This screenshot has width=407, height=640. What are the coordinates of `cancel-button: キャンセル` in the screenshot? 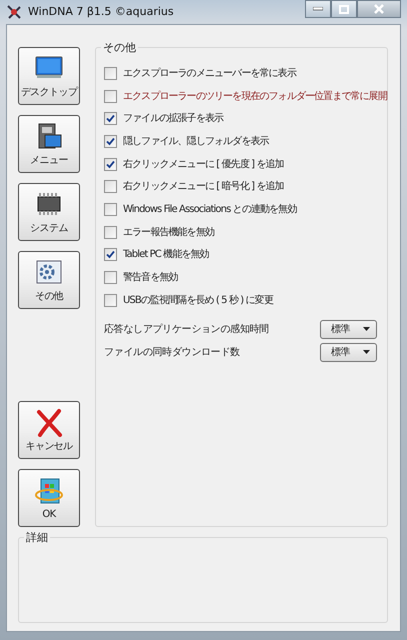 It's located at (49, 430).